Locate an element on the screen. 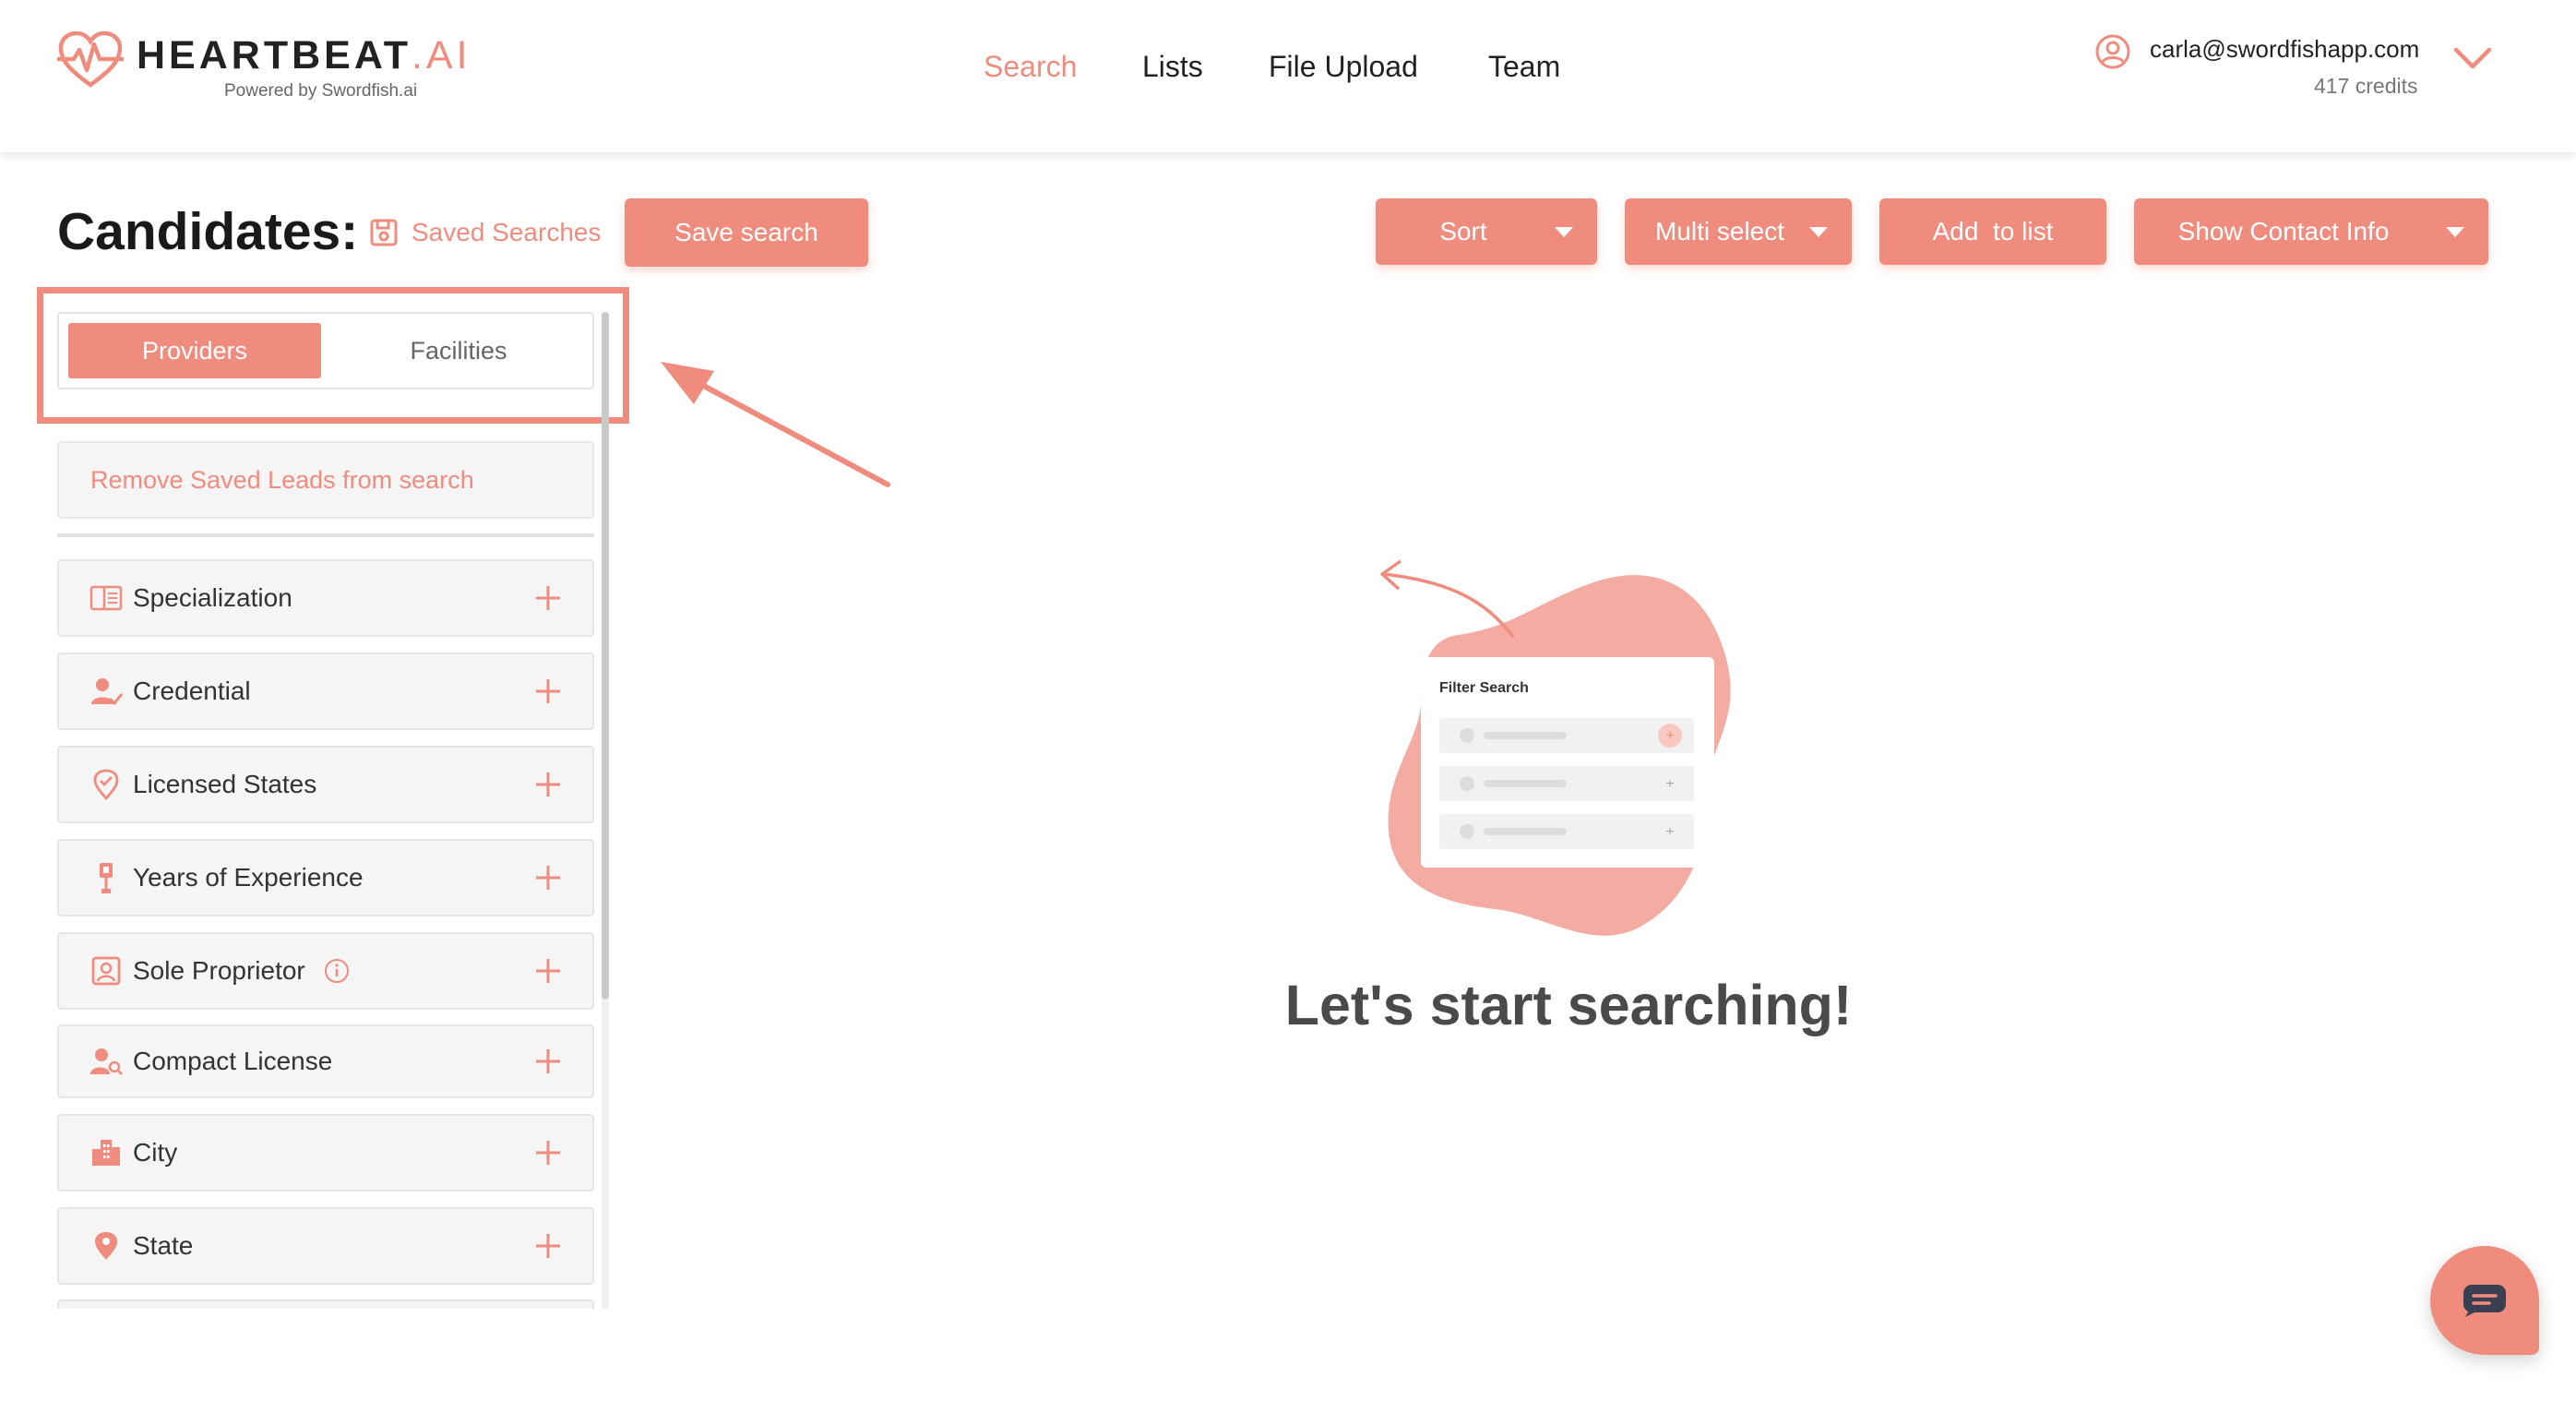  save-search-label: Save search is located at coordinates (746, 232).